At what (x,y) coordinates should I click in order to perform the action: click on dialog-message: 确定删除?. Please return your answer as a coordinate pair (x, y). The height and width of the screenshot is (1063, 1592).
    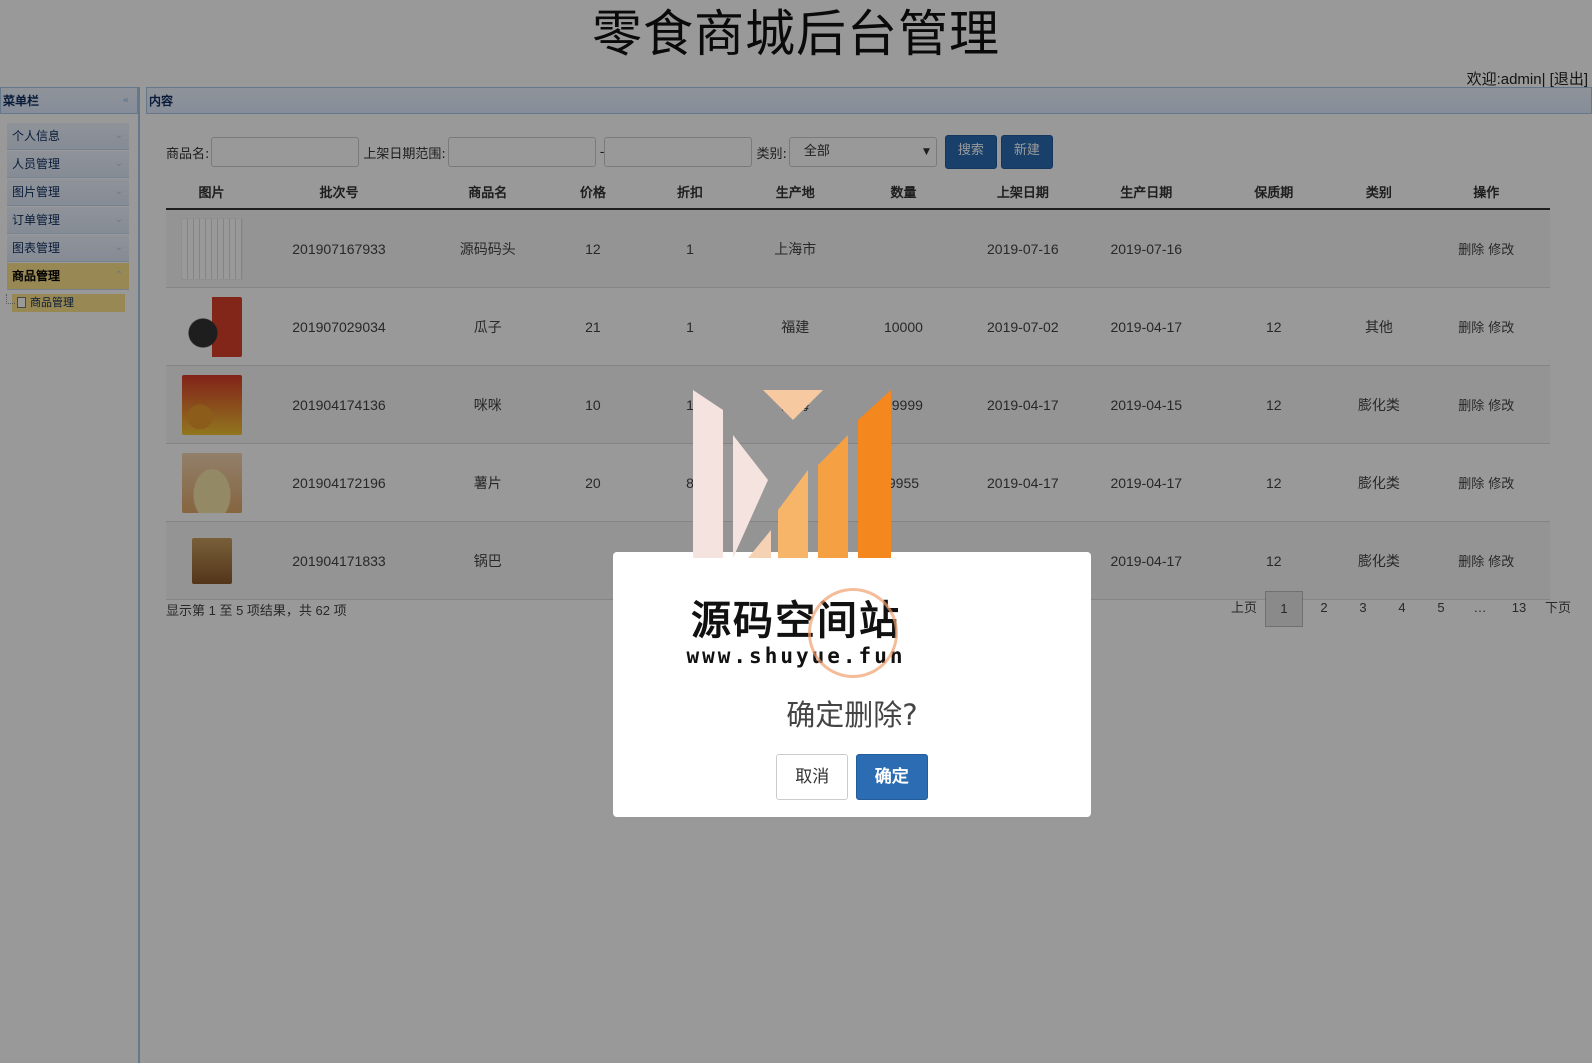
    Looking at the image, I should click on (852, 715).